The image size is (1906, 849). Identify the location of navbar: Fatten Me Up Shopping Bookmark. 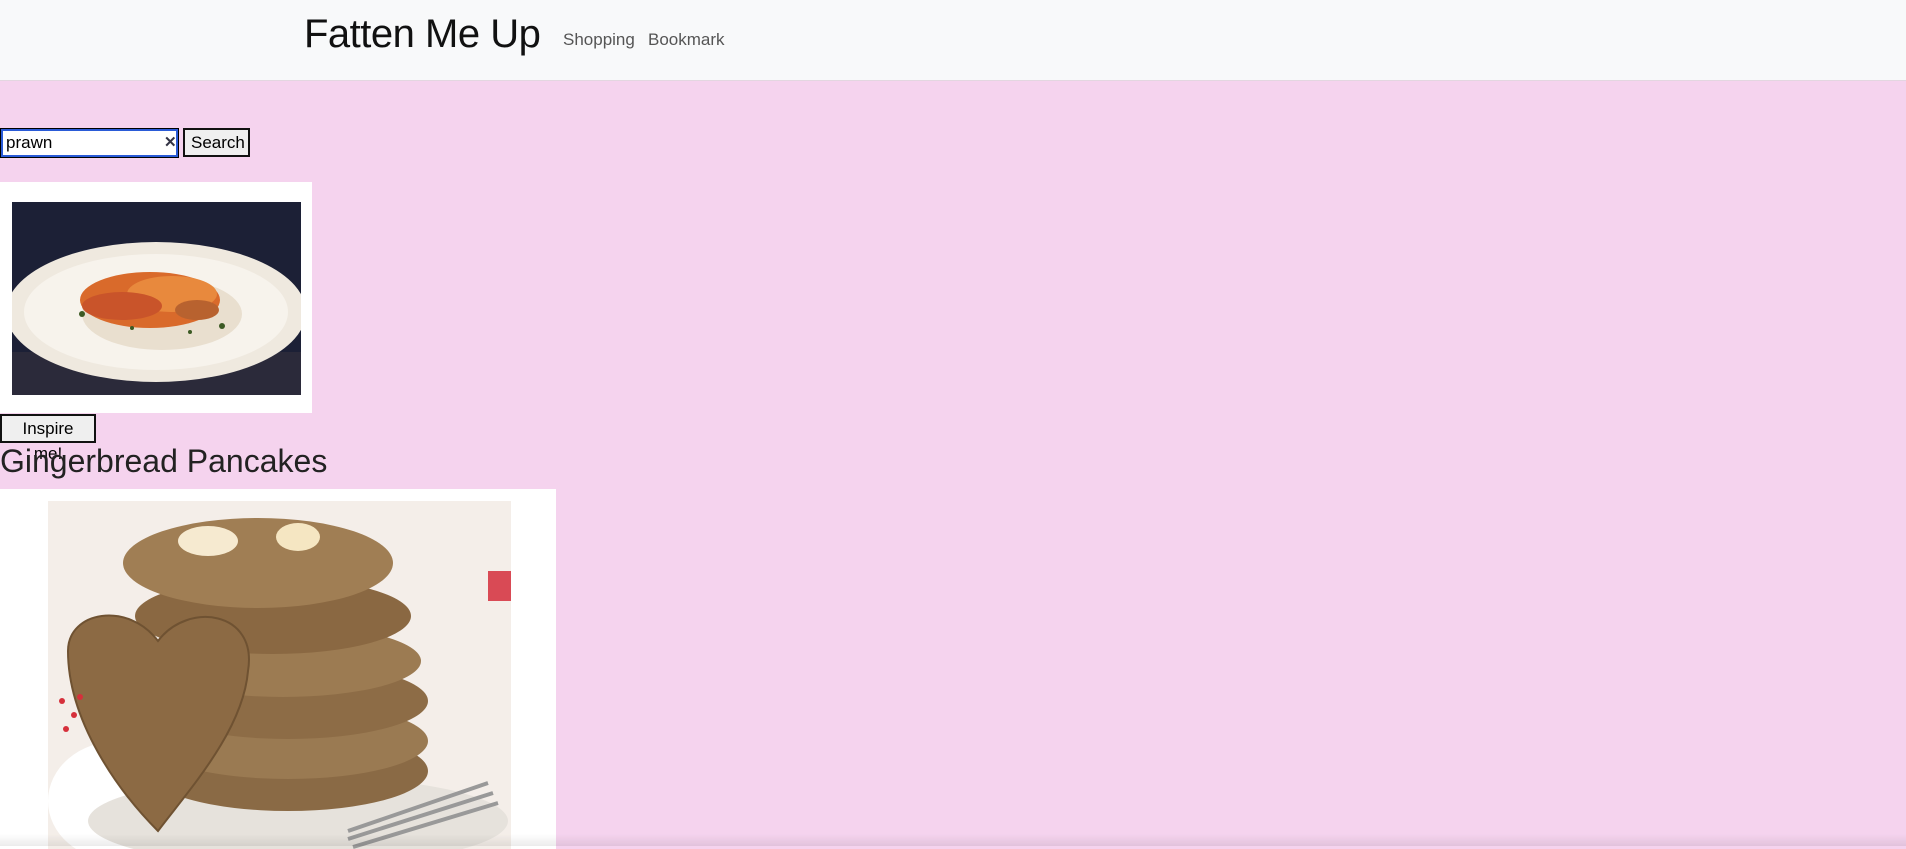
(953, 40).